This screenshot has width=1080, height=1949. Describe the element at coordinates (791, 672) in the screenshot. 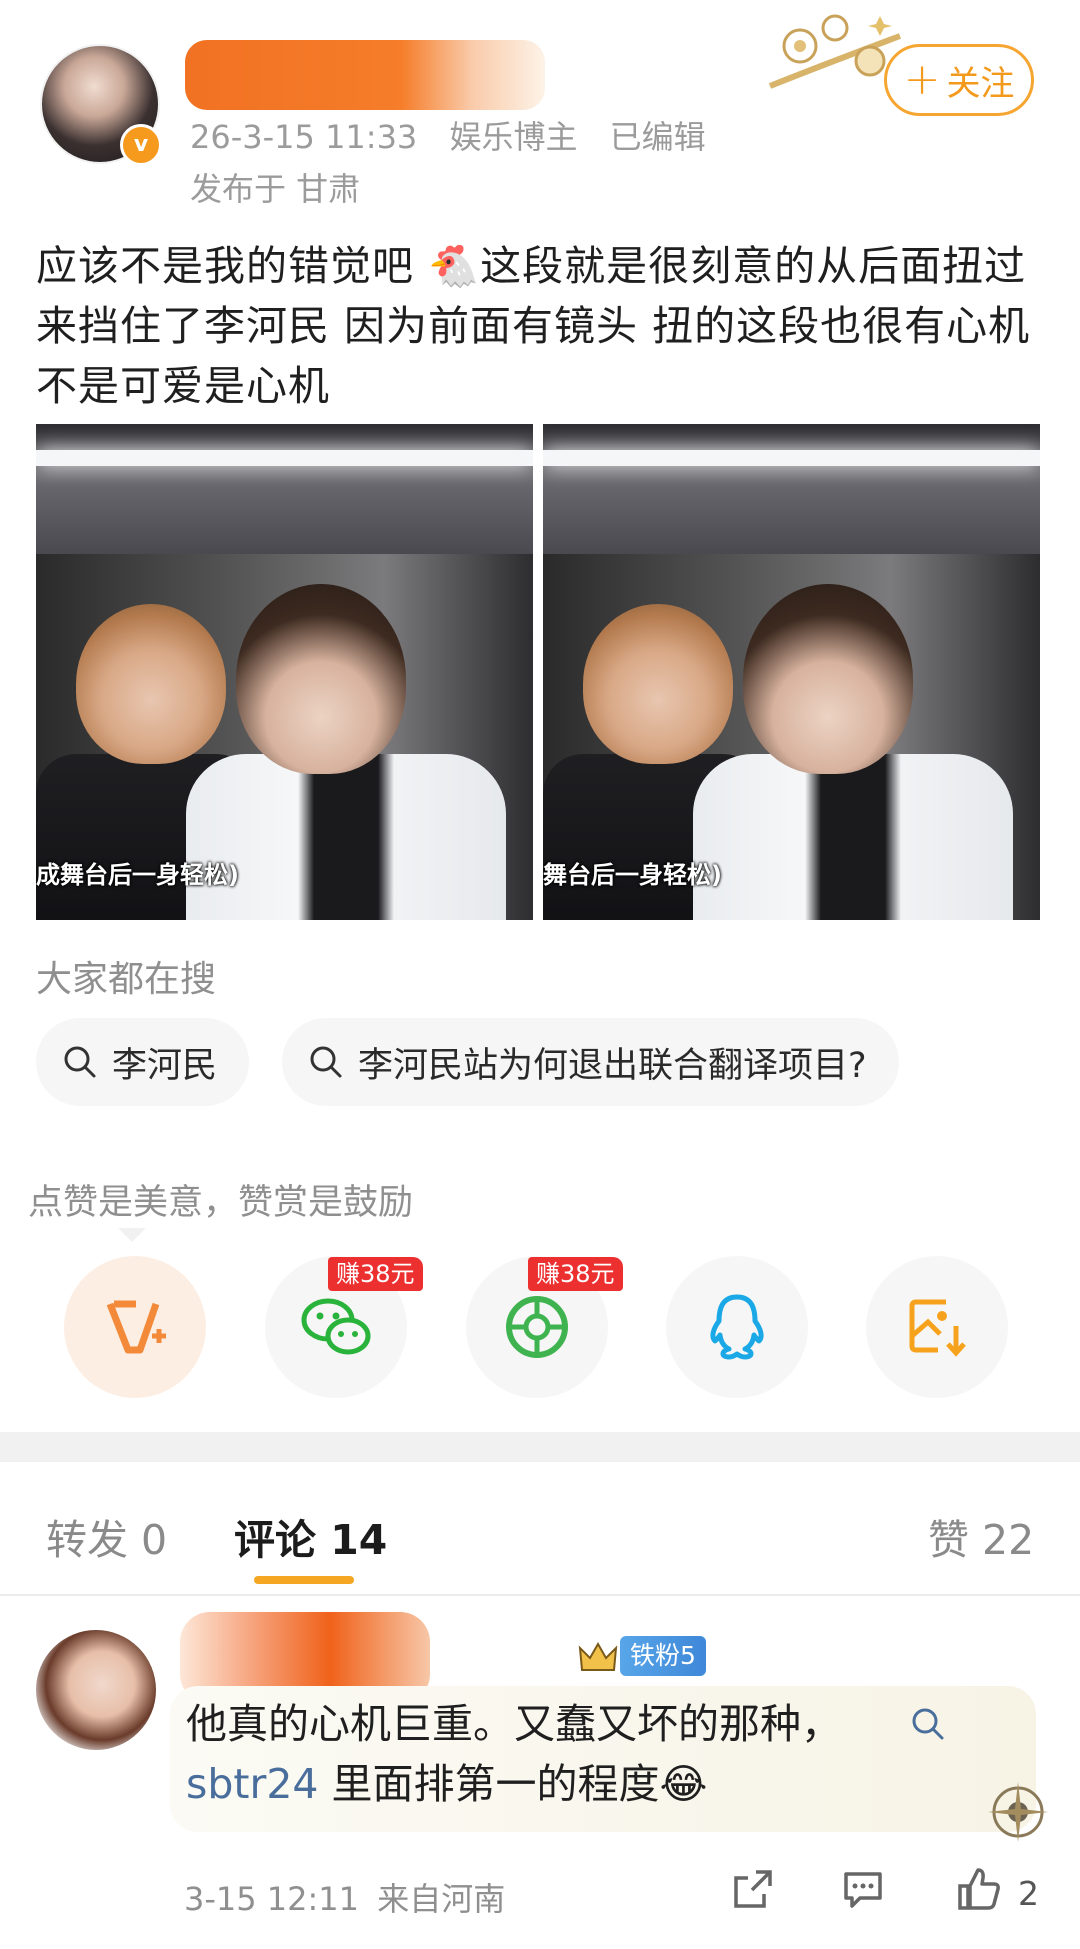

I see `post-image-2: 舞台后一身轻松)` at that location.